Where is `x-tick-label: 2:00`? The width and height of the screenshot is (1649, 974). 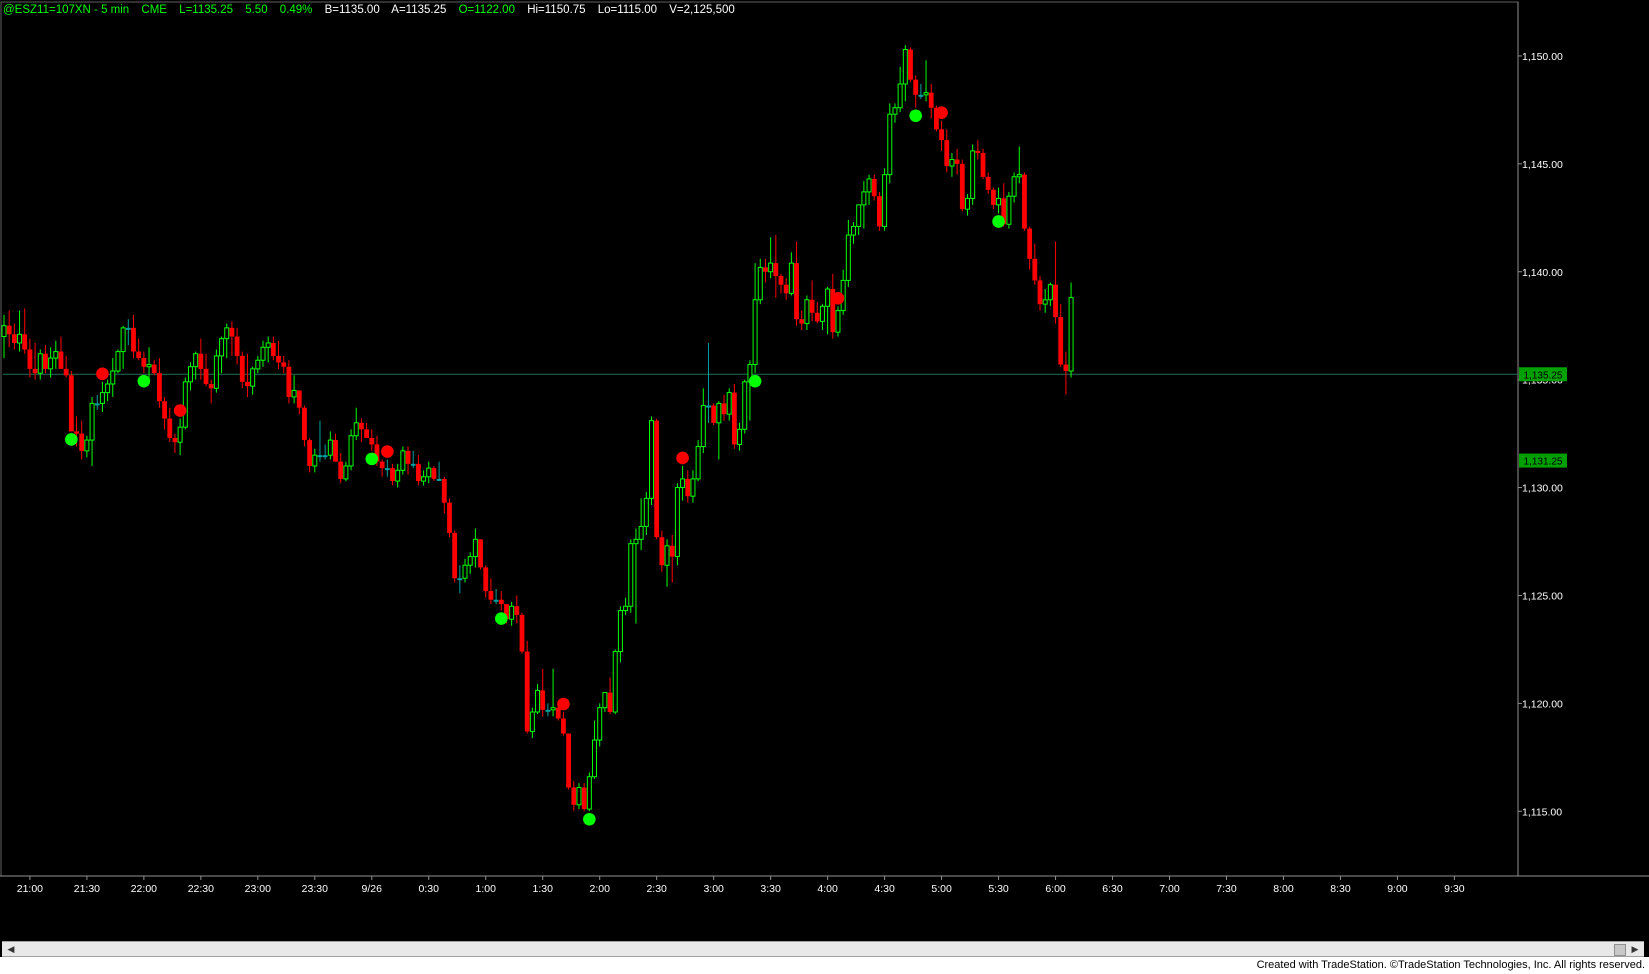 x-tick-label: 2:00 is located at coordinates (599, 889).